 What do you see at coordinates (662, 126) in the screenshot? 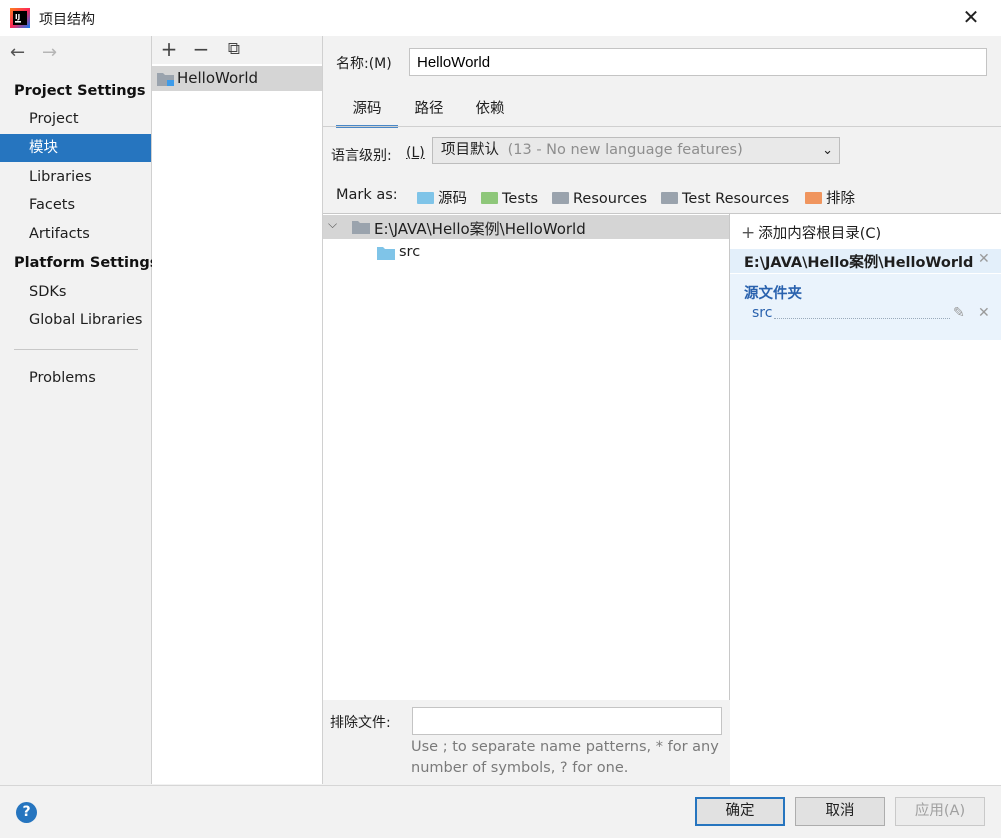
I see `tab-divider` at bounding box center [662, 126].